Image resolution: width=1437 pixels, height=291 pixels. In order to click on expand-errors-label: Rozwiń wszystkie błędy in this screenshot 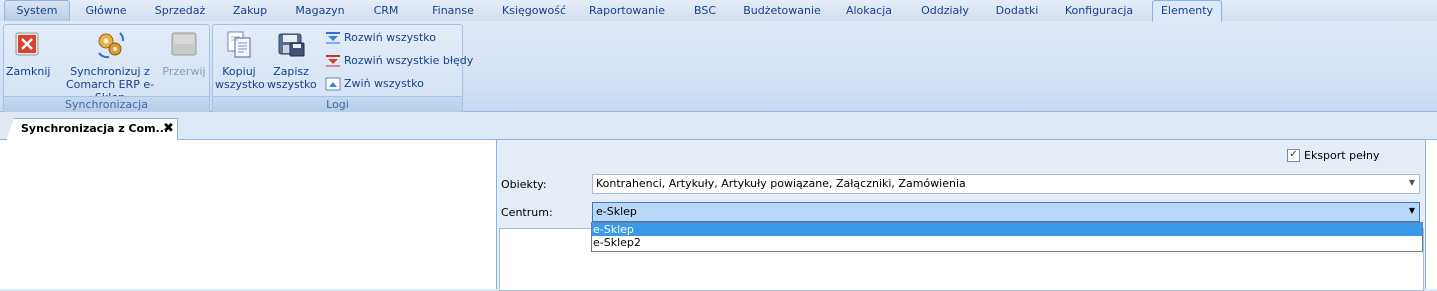, I will do `click(409, 60)`.